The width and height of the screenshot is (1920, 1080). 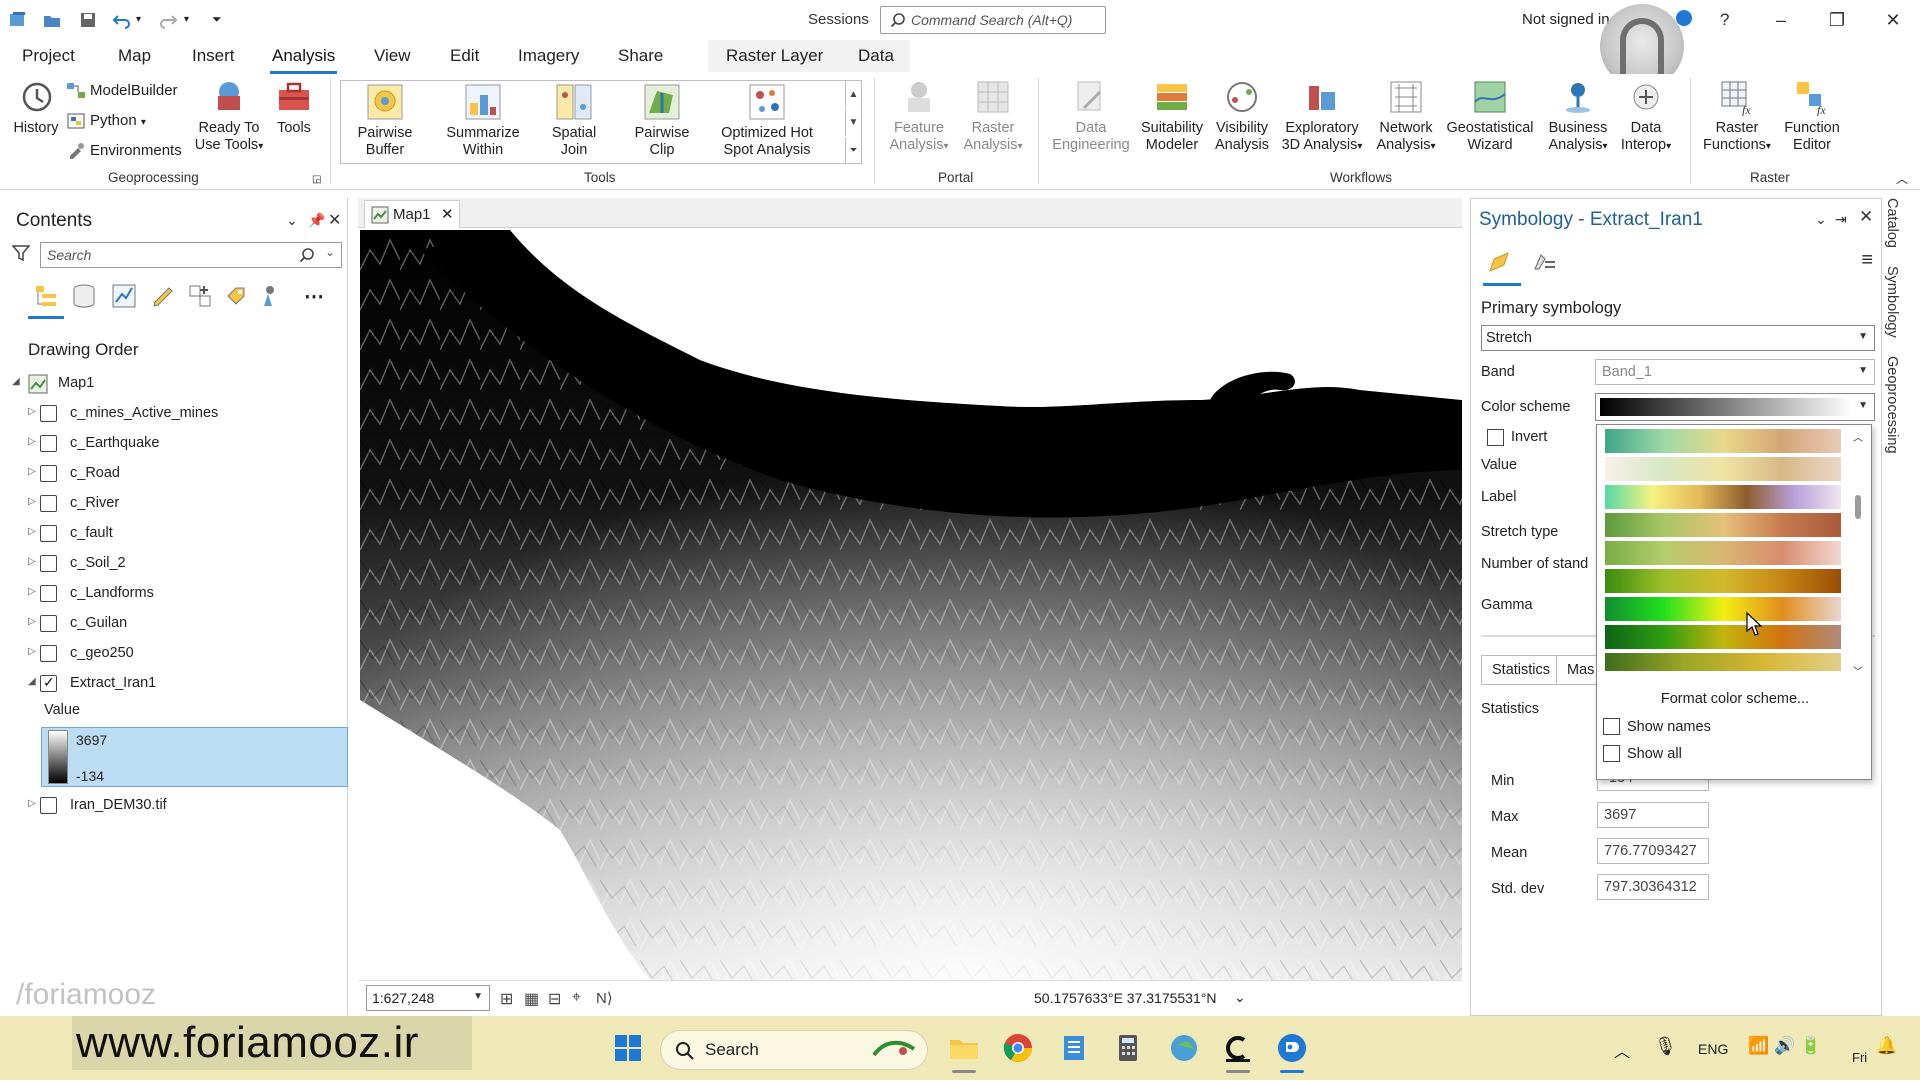 I want to click on tab-share: Share, so click(x=640, y=56).